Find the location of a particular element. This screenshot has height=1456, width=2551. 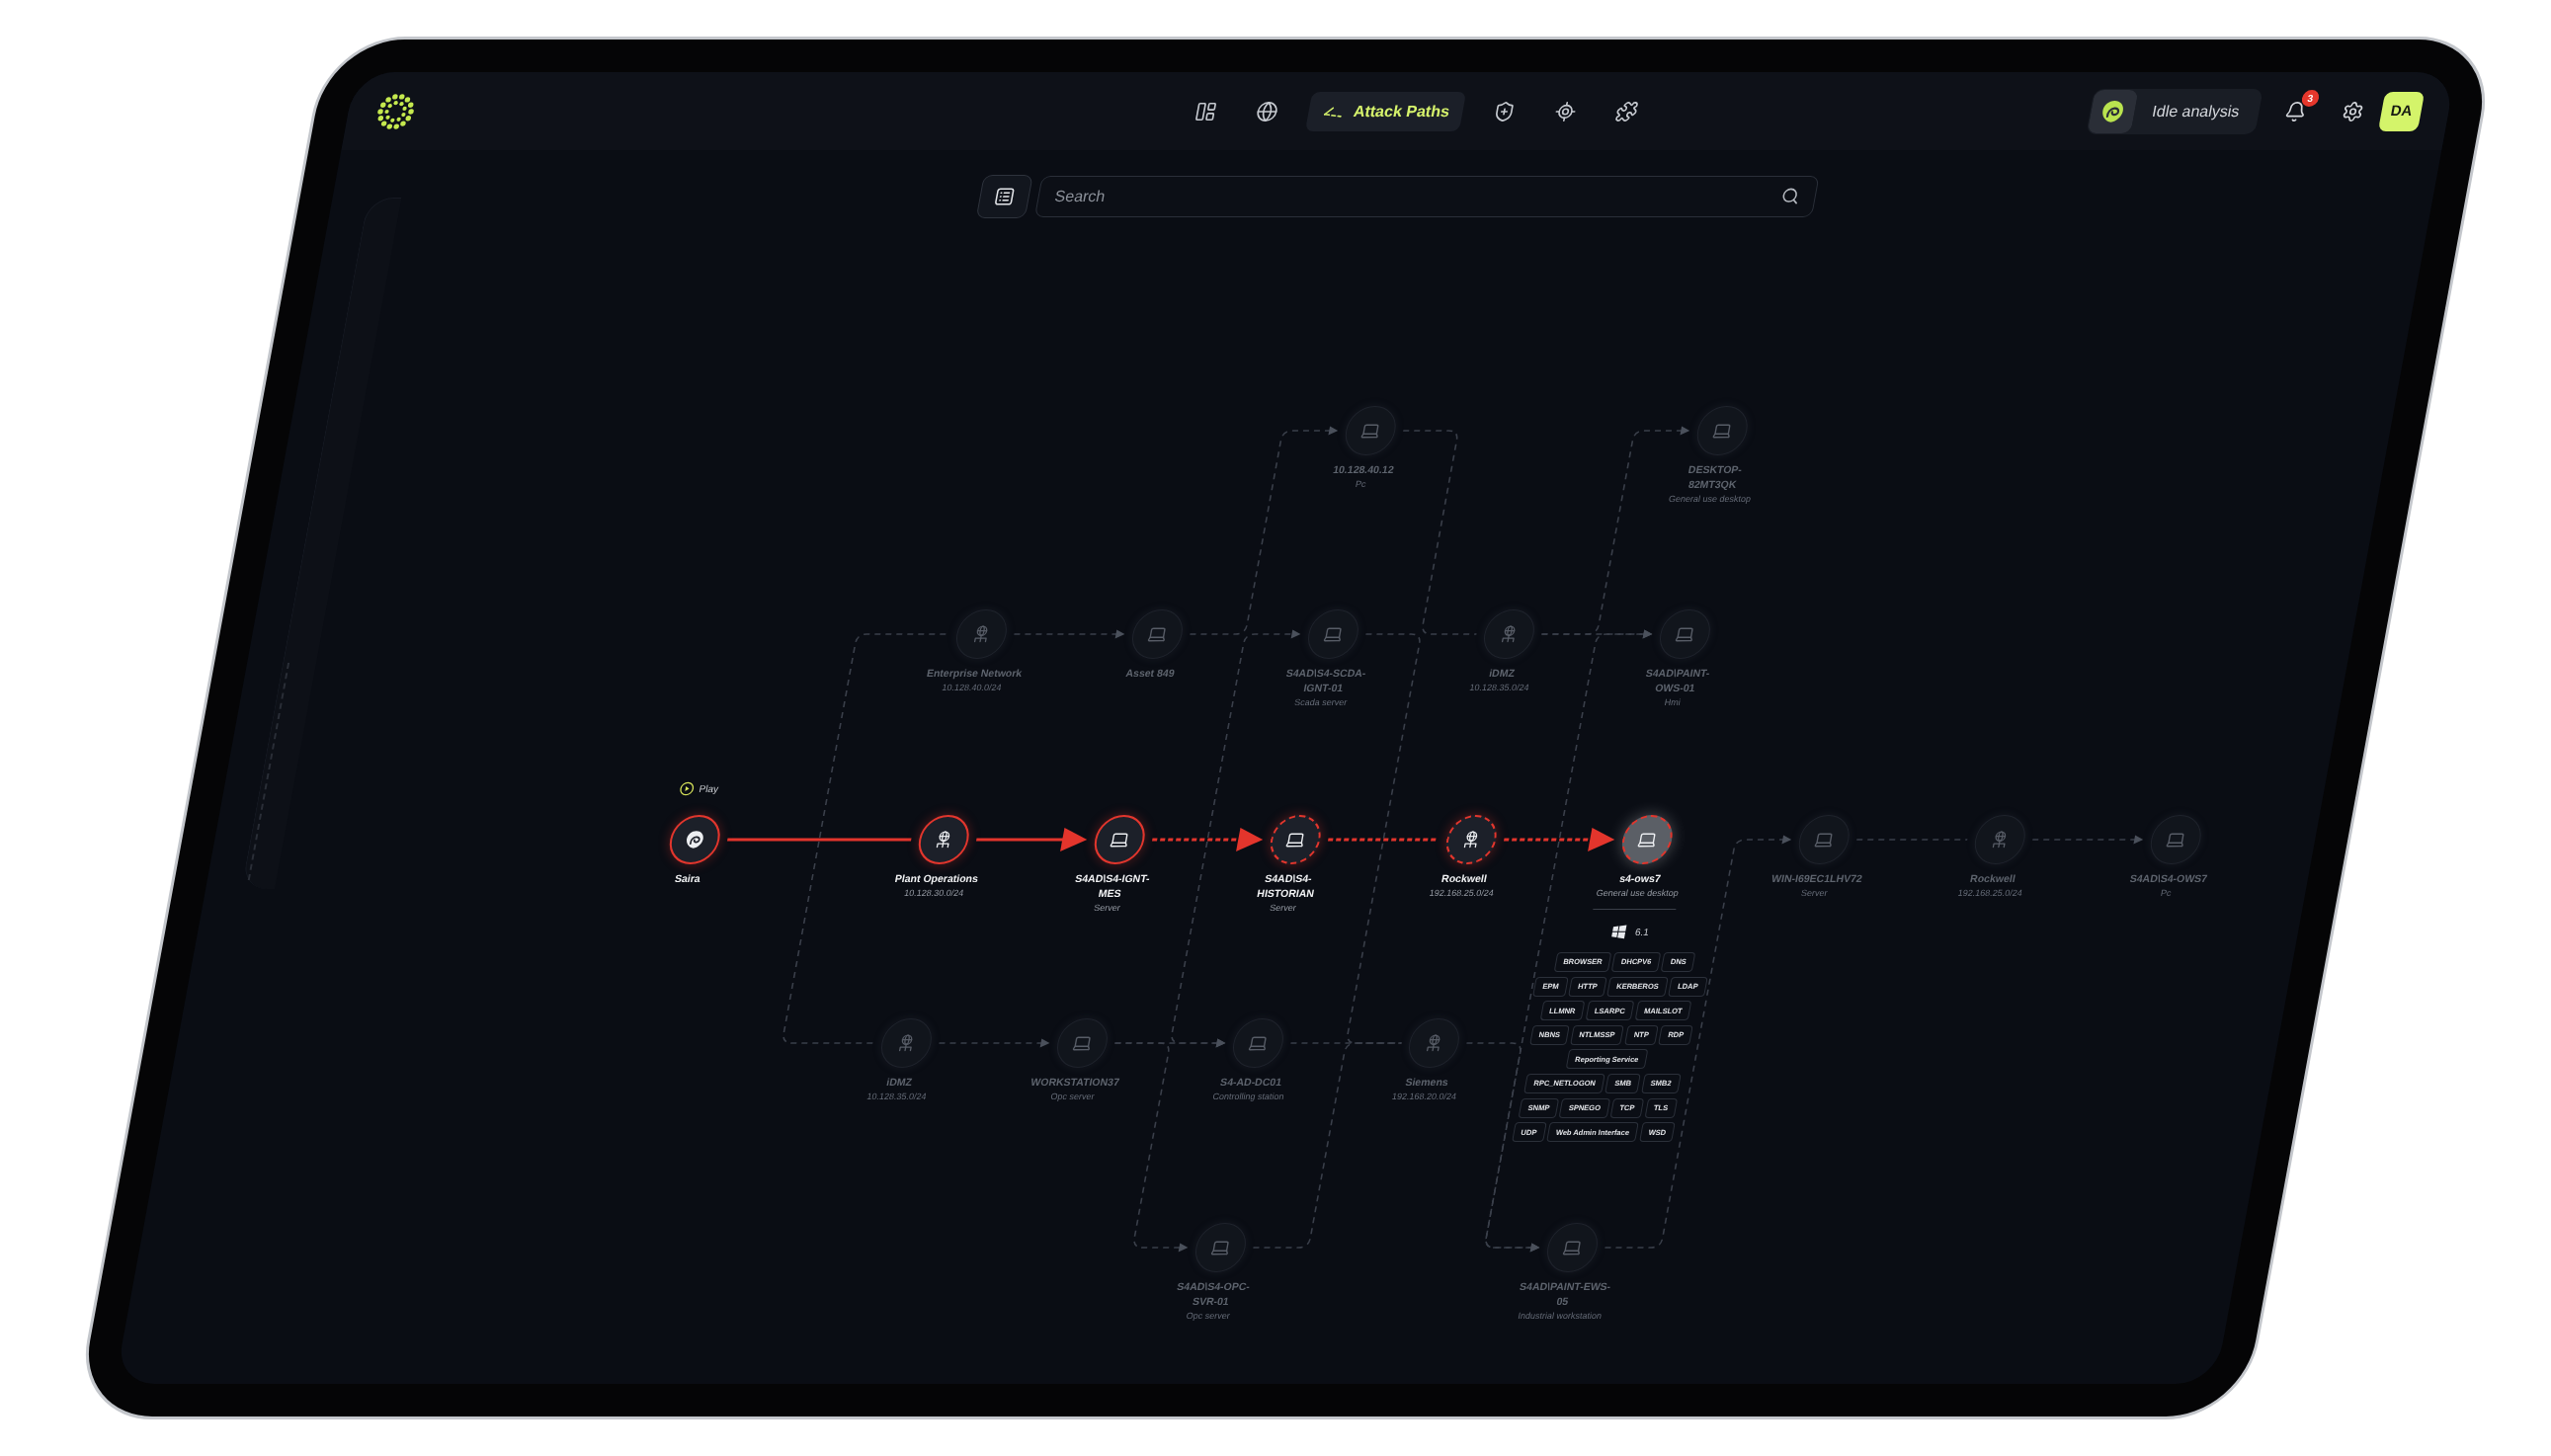

node-label: WIN-I69EC1LHV72 is located at coordinates (1816, 878).